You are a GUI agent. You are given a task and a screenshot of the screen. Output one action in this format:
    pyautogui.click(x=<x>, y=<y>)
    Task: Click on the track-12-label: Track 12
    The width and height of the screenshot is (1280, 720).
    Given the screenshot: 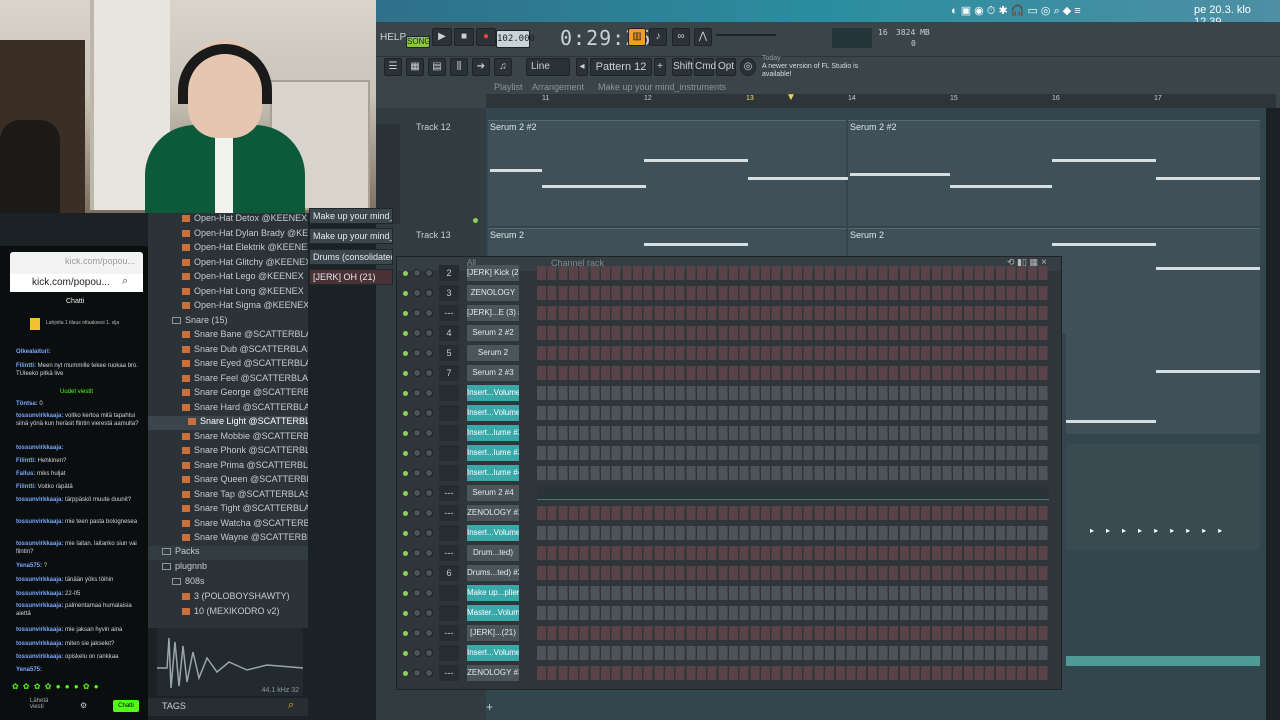 What is the action you would take?
    pyautogui.click(x=433, y=127)
    